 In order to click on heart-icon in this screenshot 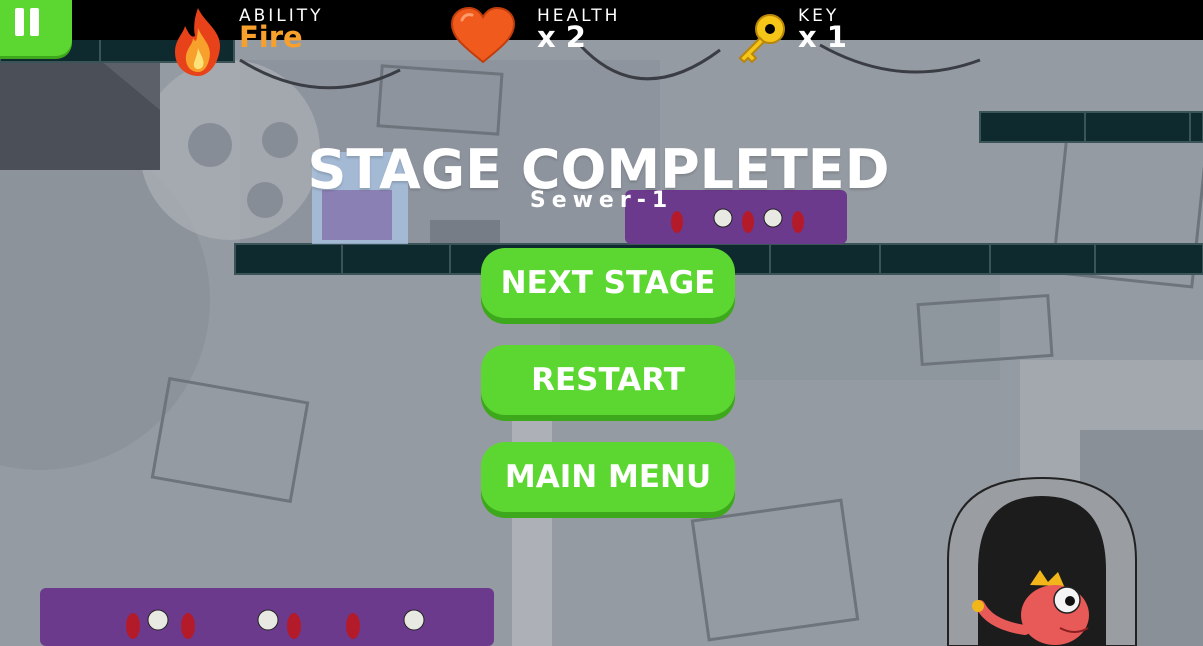, I will do `click(483, 35)`.